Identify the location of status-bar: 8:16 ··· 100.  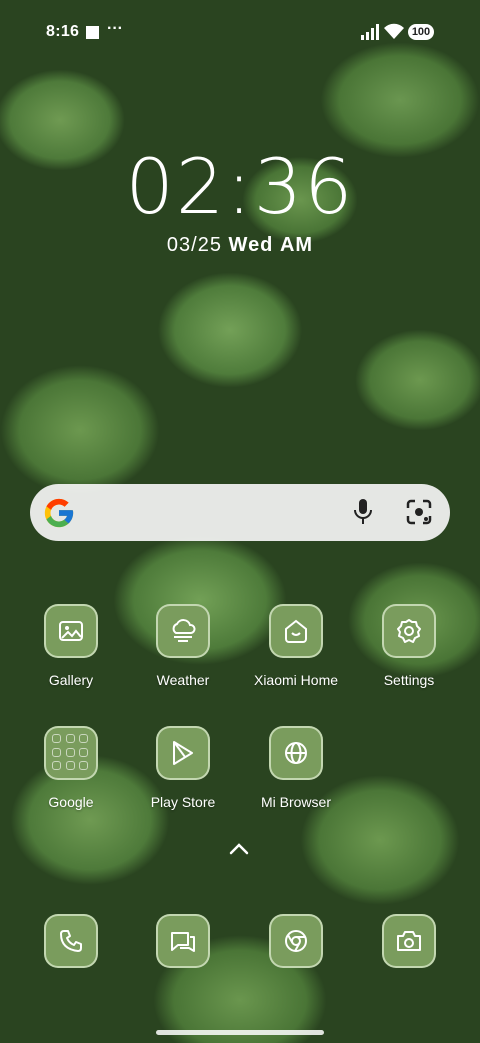
(240, 32).